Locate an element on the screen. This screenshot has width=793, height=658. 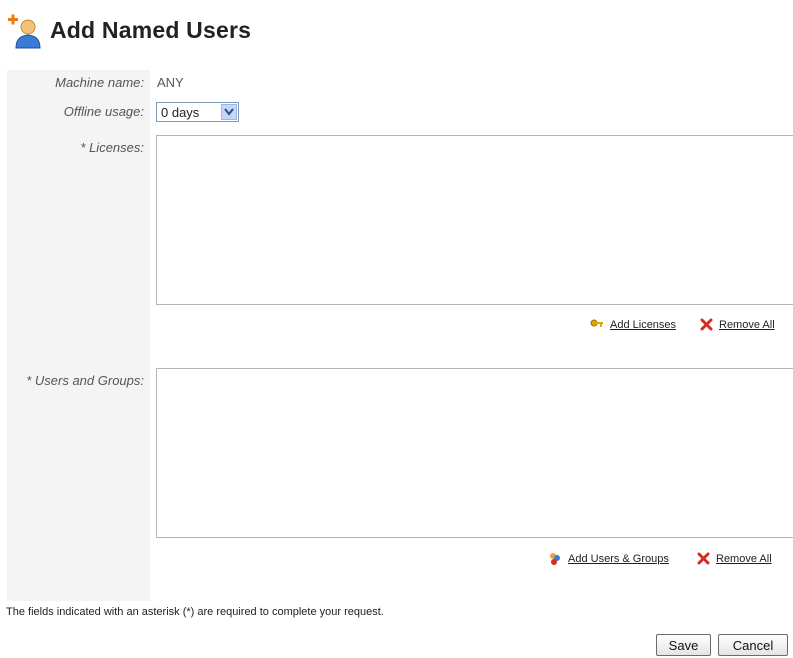
add-licenses-label: Add Licenses is located at coordinates (643, 325).